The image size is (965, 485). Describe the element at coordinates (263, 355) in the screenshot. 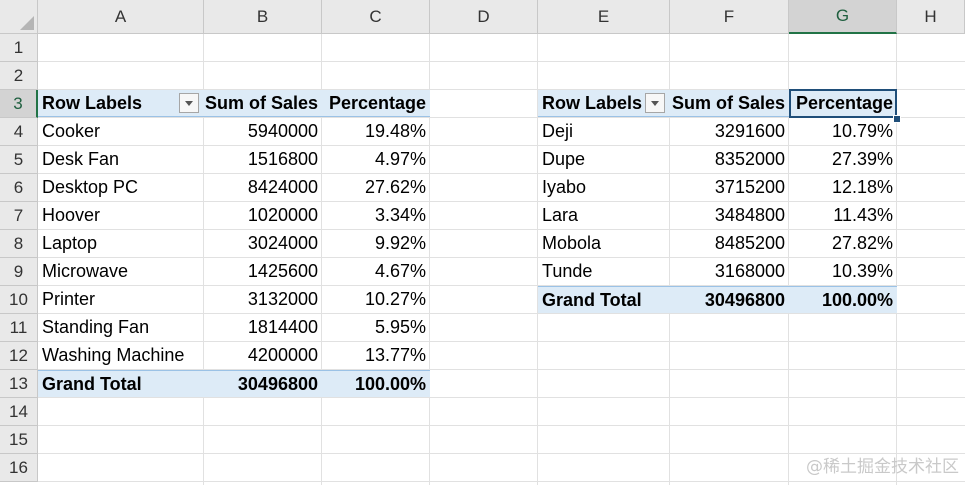

I see `pivot-data-cell: 4200000` at that location.